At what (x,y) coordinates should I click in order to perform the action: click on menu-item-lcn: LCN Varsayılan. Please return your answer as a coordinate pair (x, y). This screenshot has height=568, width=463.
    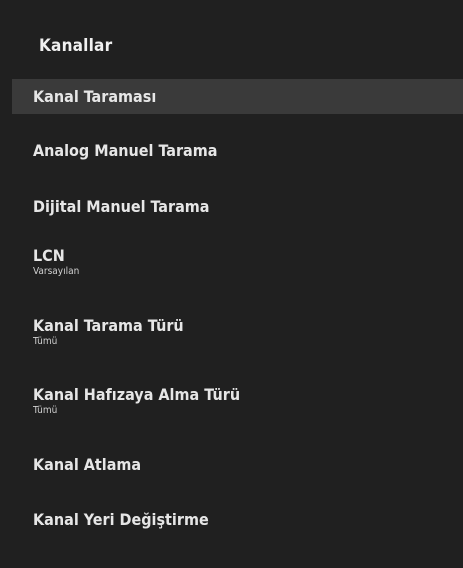
    Looking at the image, I should click on (237, 262).